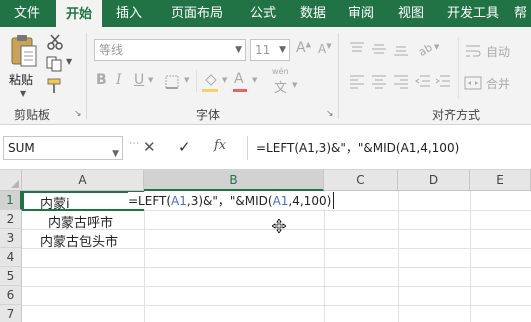  Describe the element at coordinates (498, 83) in the screenshot. I see `merge-center-button: 合并` at that location.